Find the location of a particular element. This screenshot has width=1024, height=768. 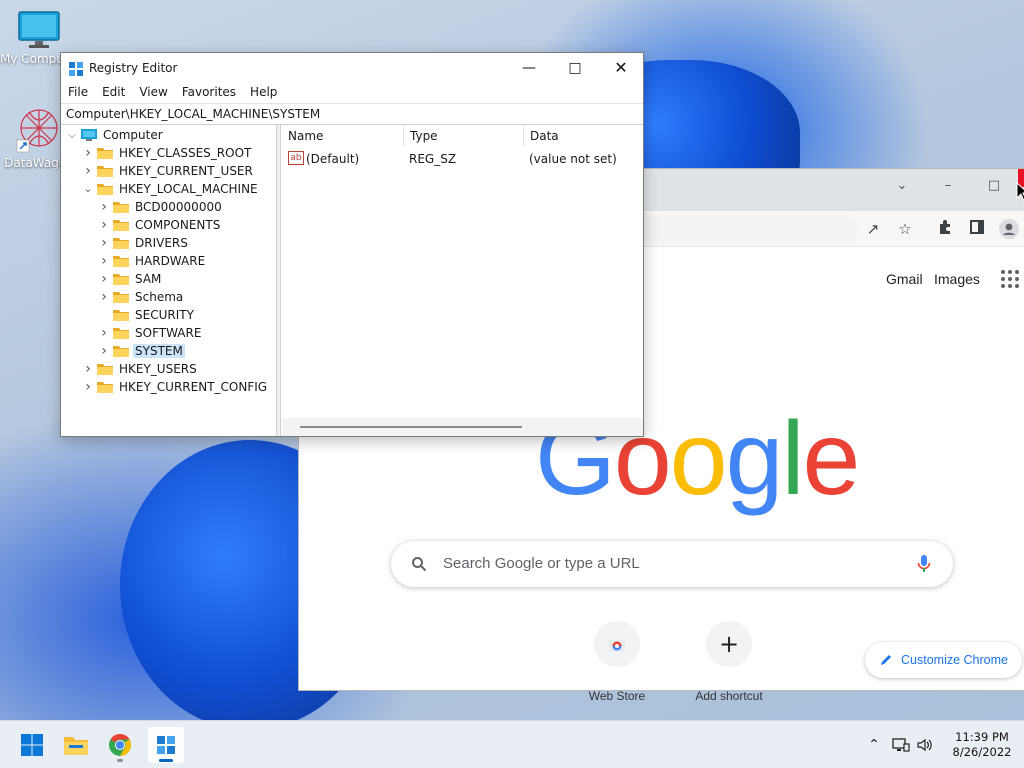

menu-help: Help is located at coordinates (266, 93).